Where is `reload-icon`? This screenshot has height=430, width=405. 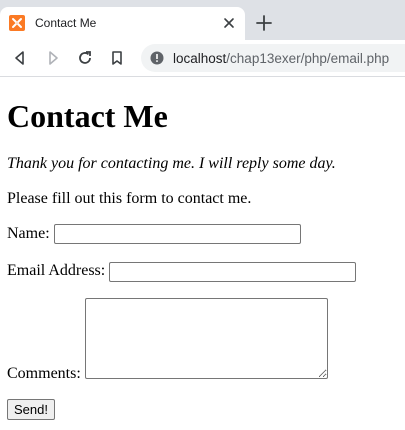
reload-icon is located at coordinates (85, 58).